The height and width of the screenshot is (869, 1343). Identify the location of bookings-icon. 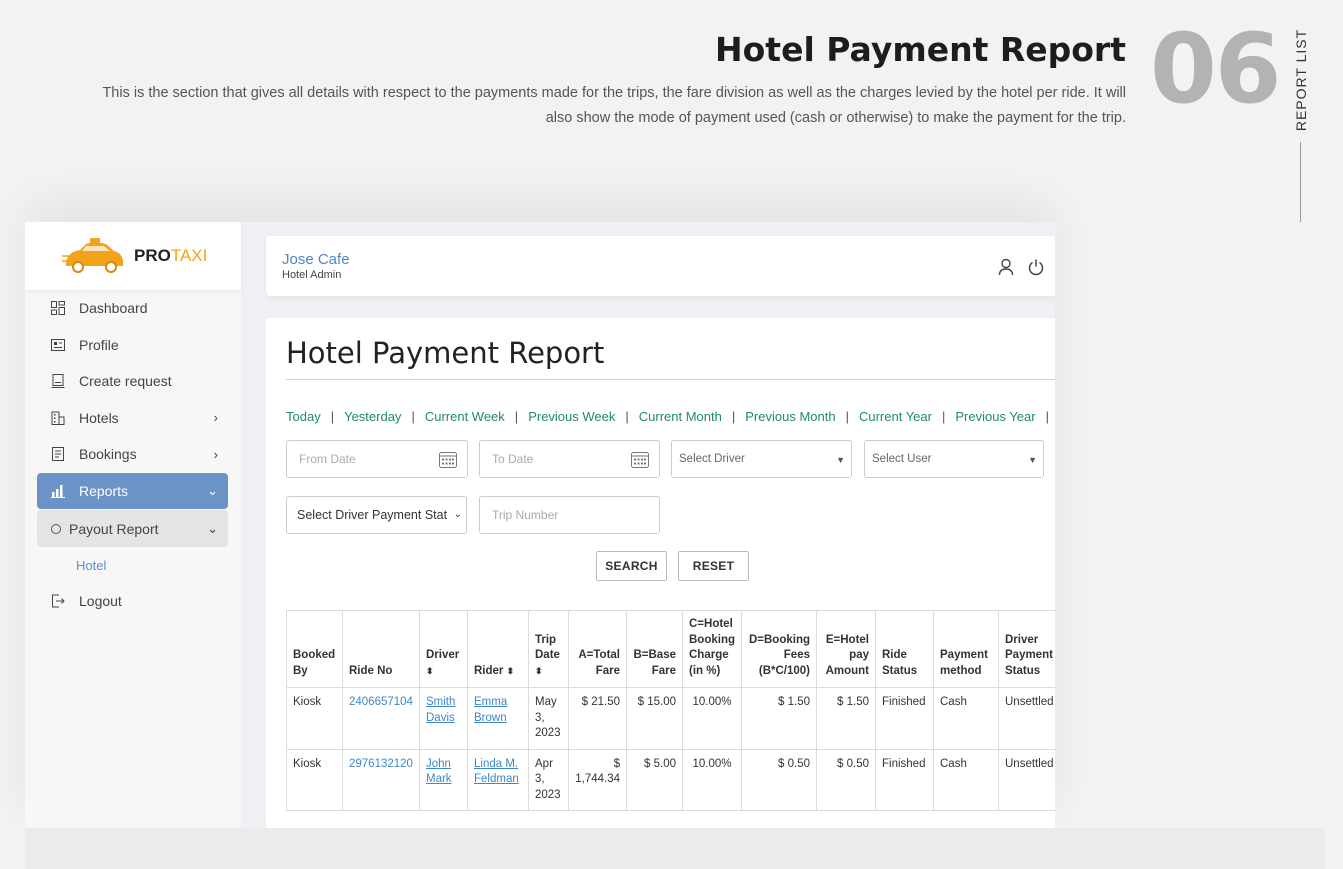
(58, 454).